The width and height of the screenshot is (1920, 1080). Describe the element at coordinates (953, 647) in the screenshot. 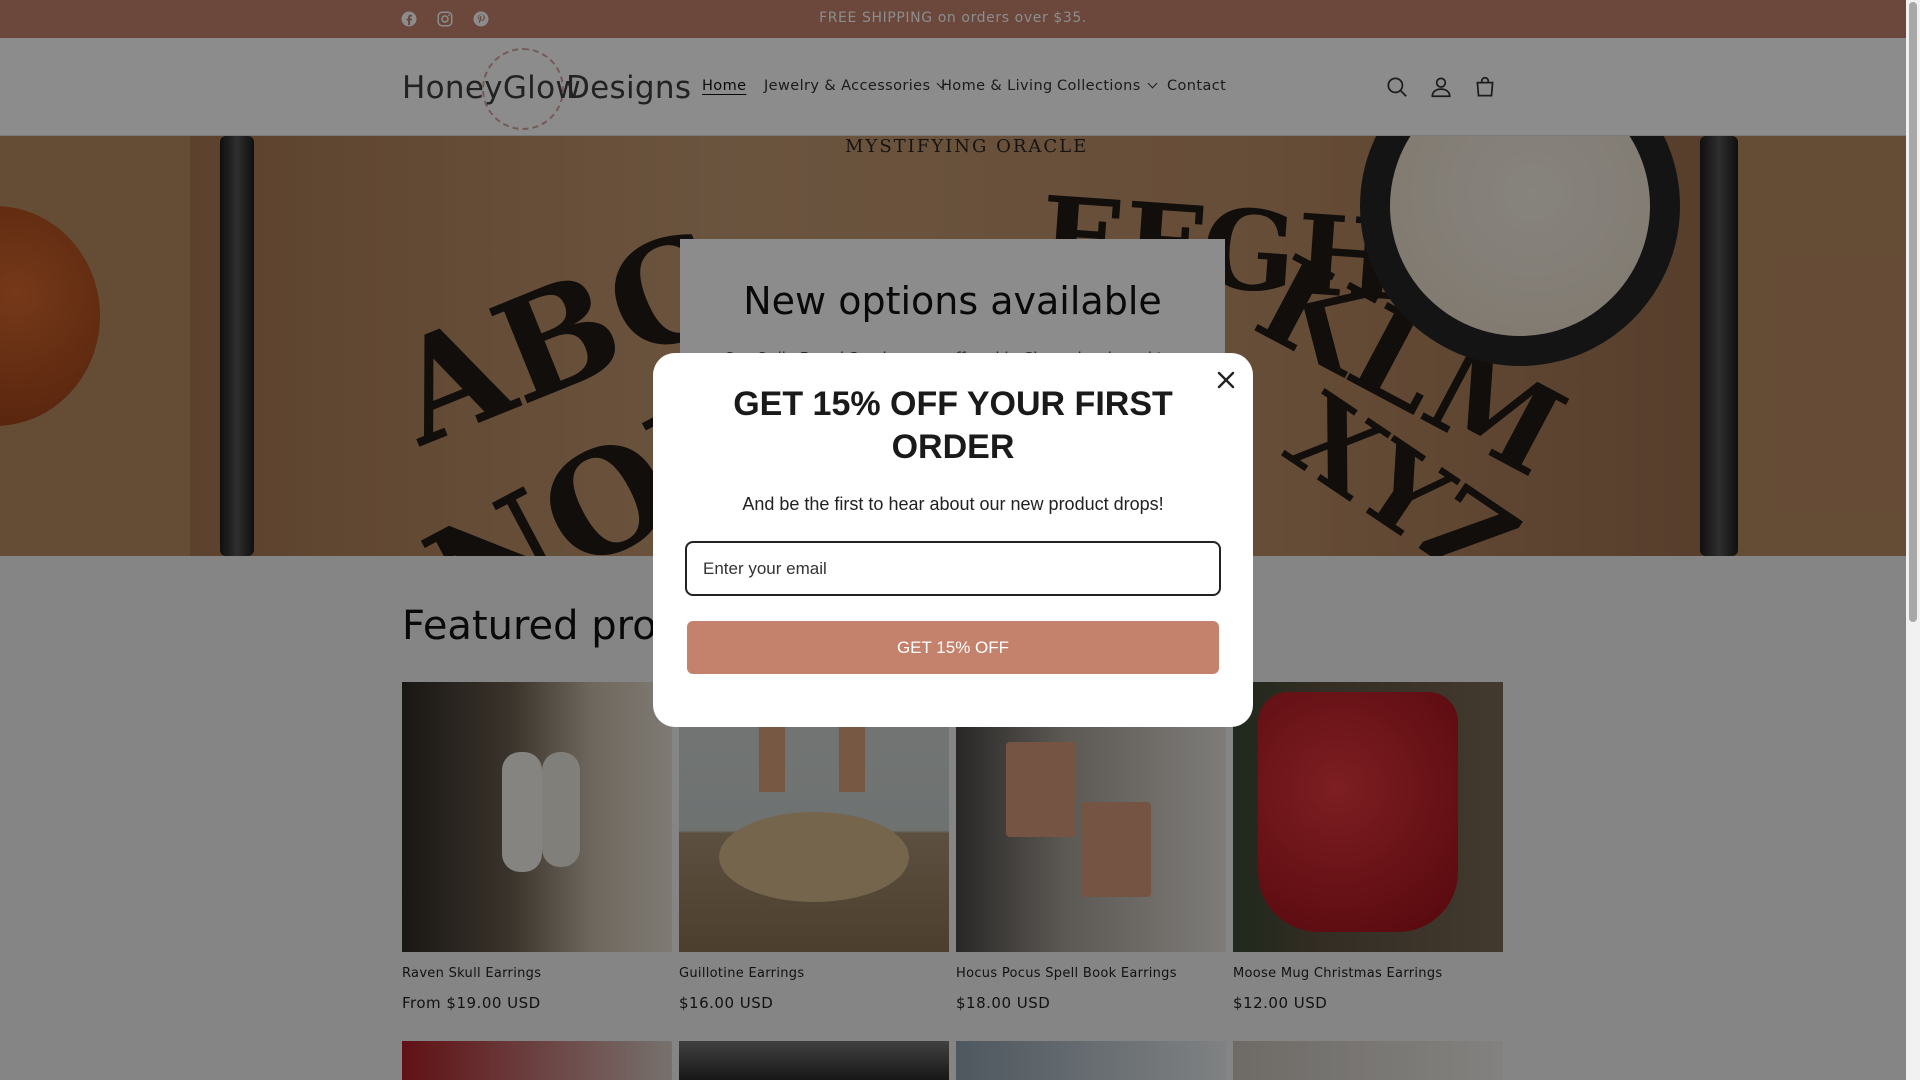

I see `get-discount-button: GET 15% OFF` at that location.